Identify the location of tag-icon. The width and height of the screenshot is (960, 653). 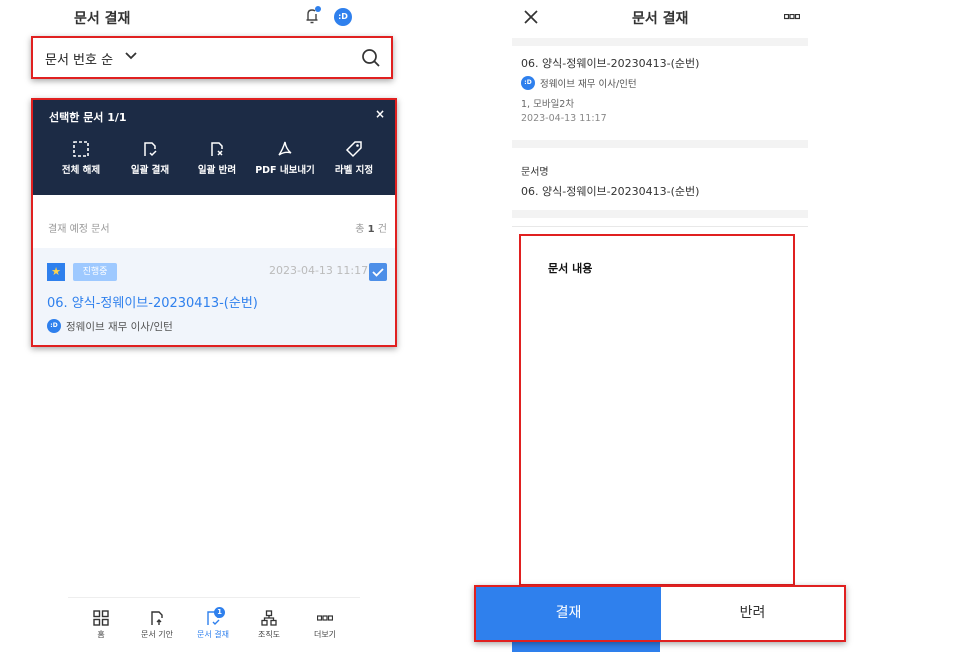
(353, 149).